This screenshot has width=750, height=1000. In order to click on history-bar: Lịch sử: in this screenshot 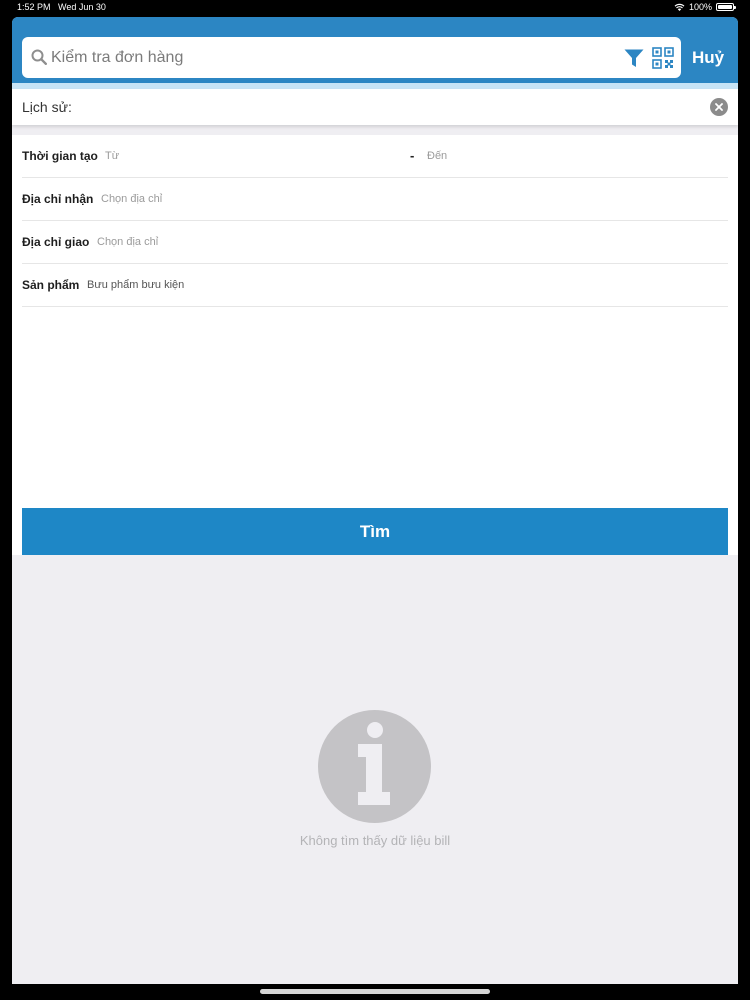, I will do `click(375, 107)`.